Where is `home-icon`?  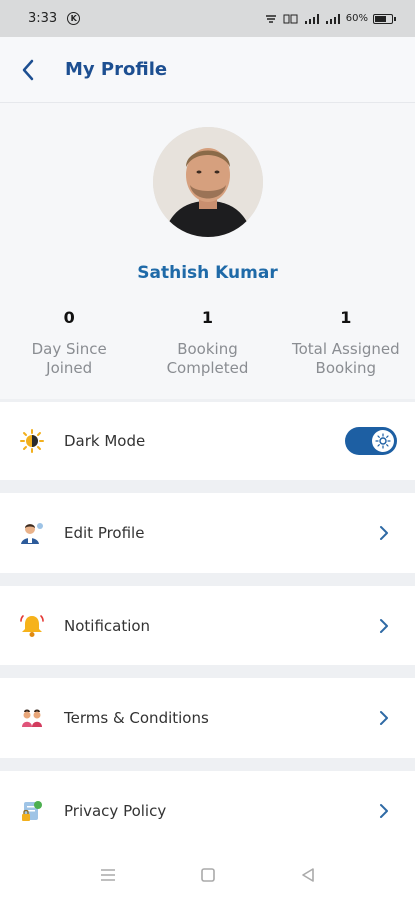
home-icon is located at coordinates (207, 875).